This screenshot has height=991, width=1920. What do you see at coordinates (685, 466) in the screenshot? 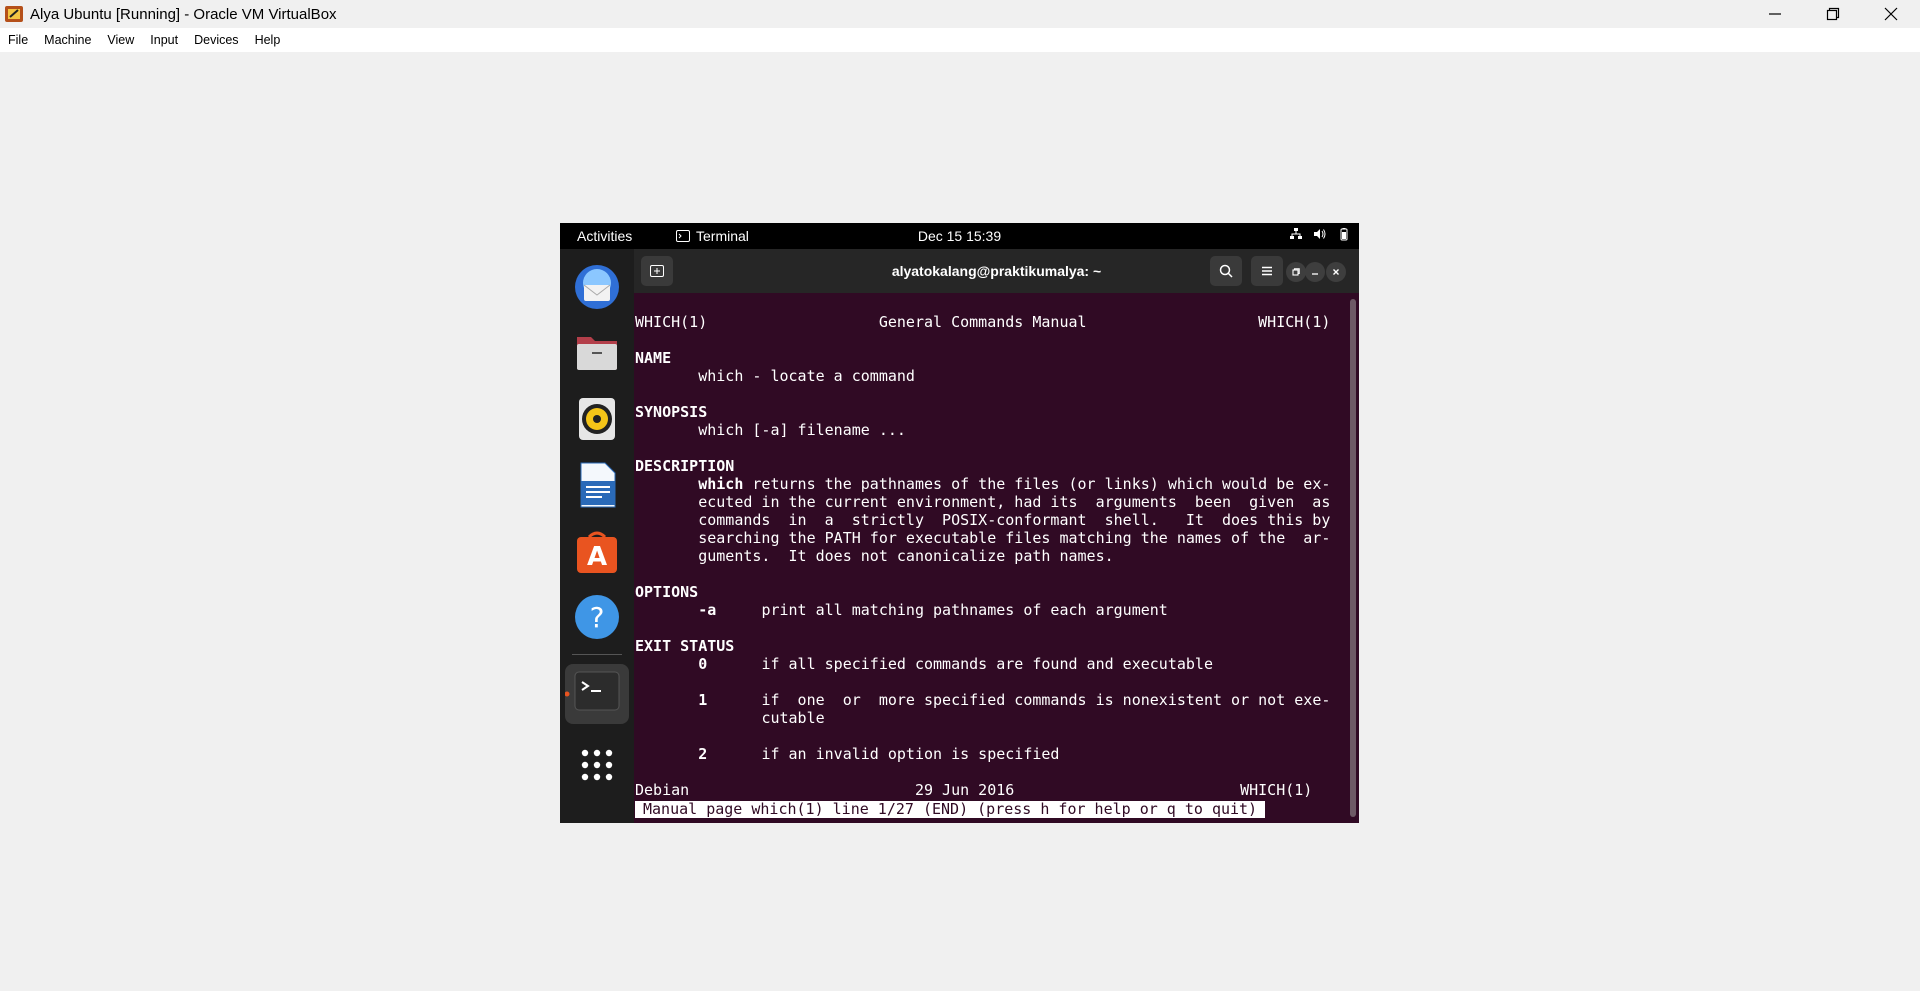
I see `section-description-heading: DESCRIPTION` at bounding box center [685, 466].